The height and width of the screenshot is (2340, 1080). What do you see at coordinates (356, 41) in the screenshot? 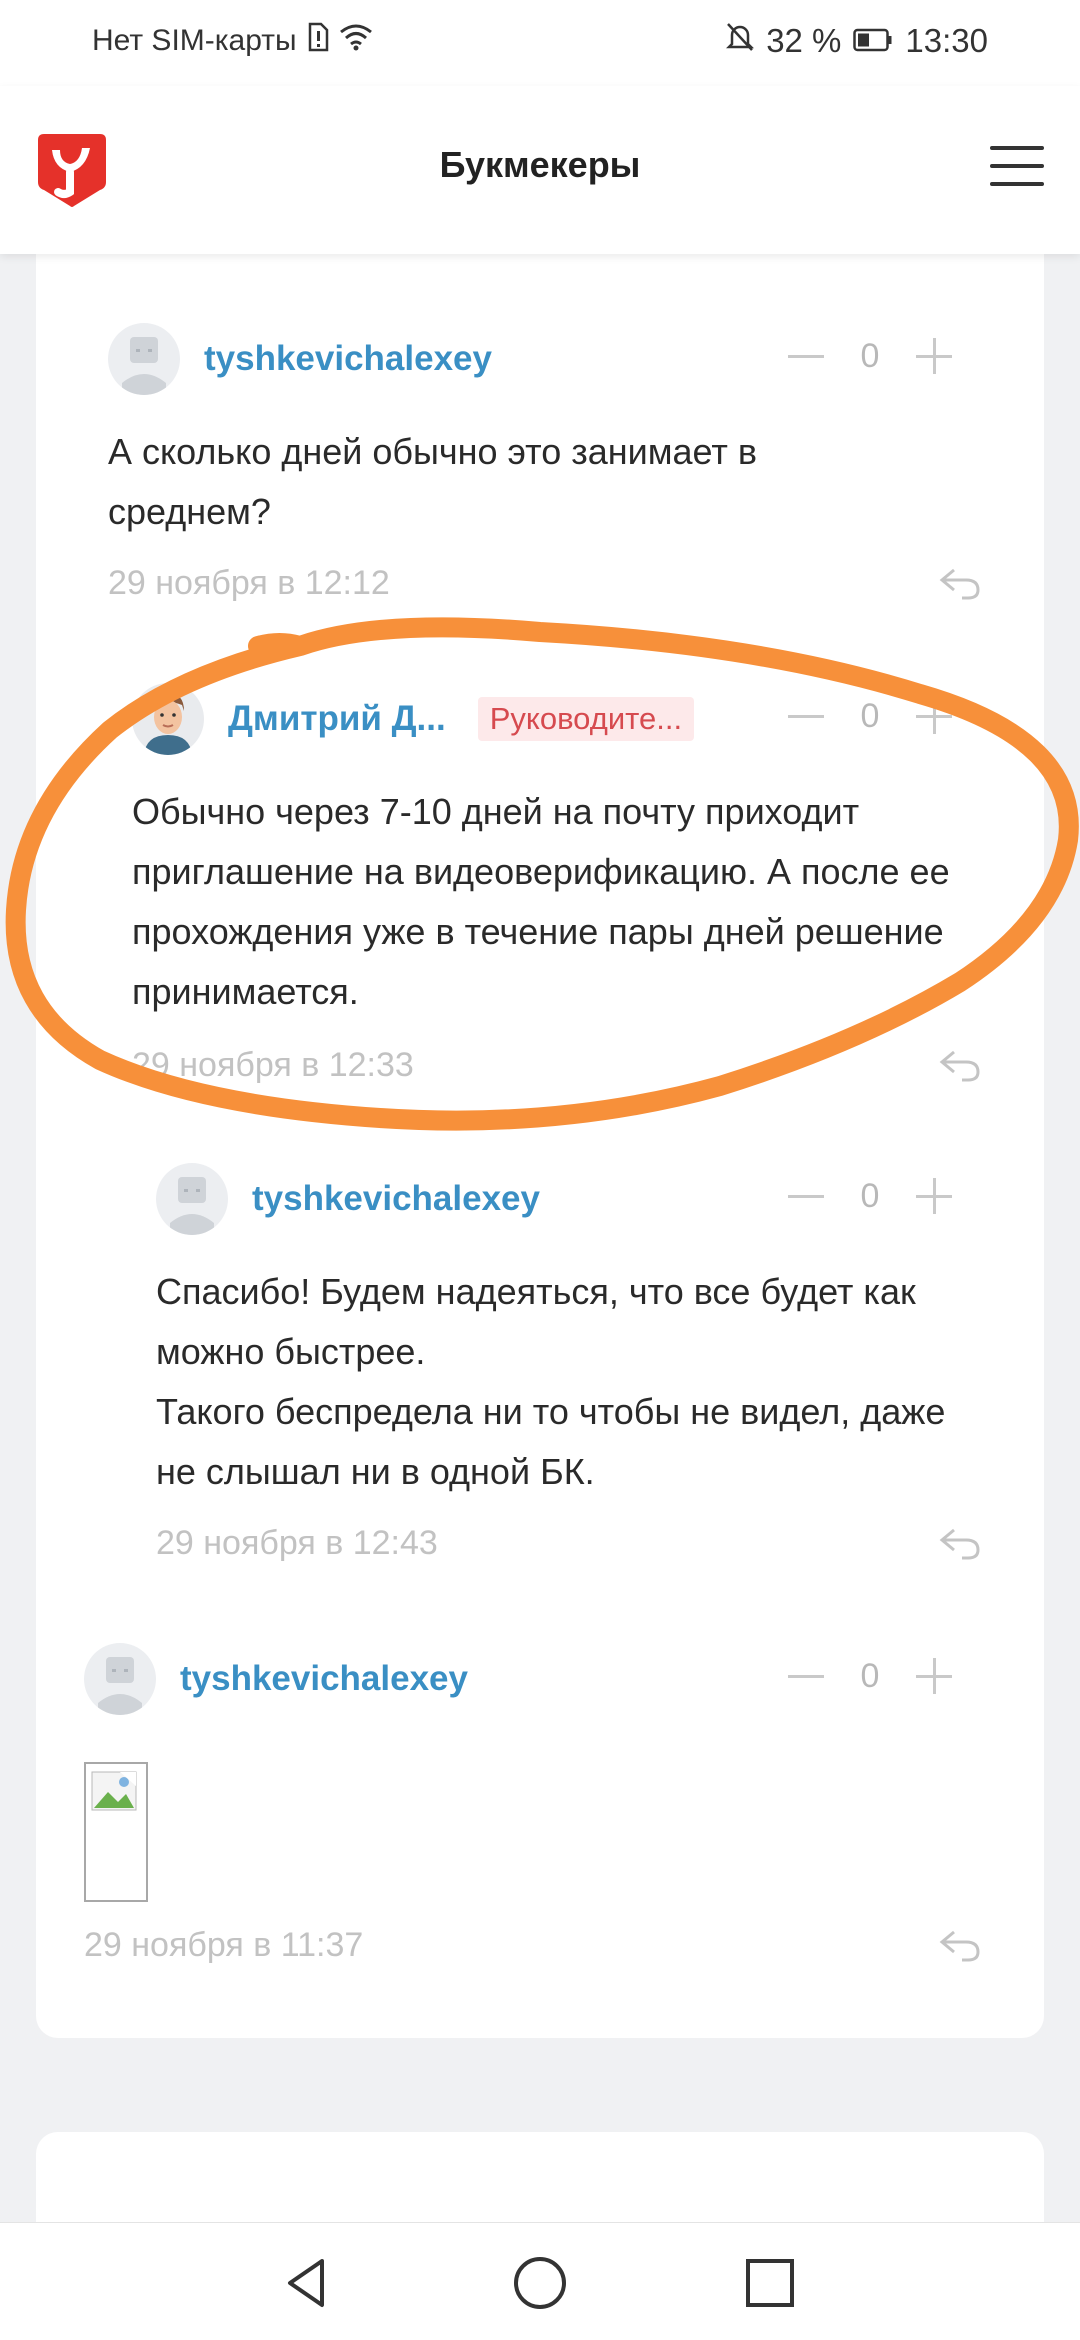
I see `wifi-icon` at bounding box center [356, 41].